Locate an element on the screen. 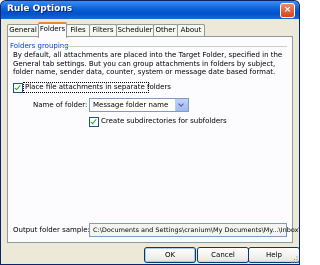 Image resolution: width=320 pixels, height=265 pixels. group-divider is located at coordinates (173, 46).